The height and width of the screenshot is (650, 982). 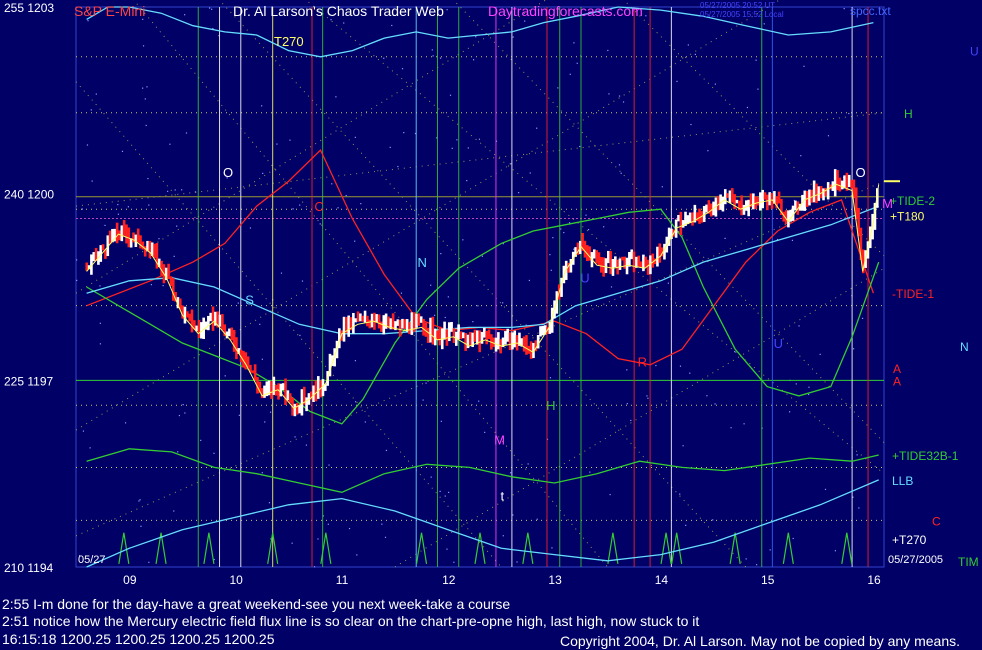 I want to click on header-site: Daytradingforecasts.com, so click(x=565, y=11).